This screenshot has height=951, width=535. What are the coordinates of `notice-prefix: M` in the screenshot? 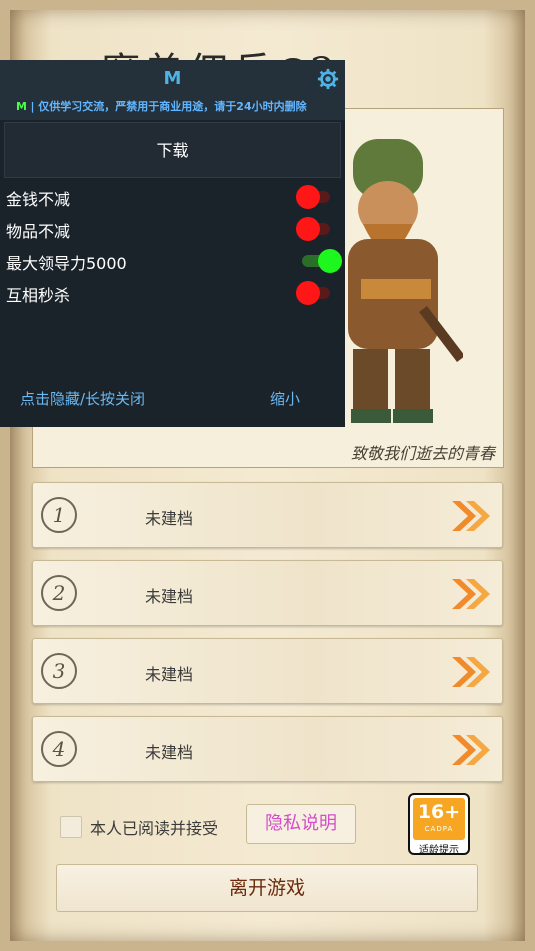 It's located at (21, 106).